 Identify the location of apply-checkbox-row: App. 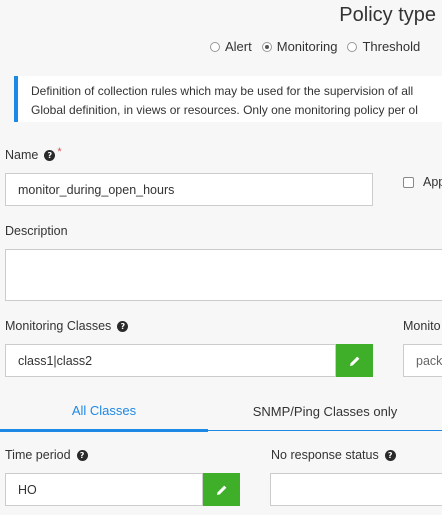
(422, 182).